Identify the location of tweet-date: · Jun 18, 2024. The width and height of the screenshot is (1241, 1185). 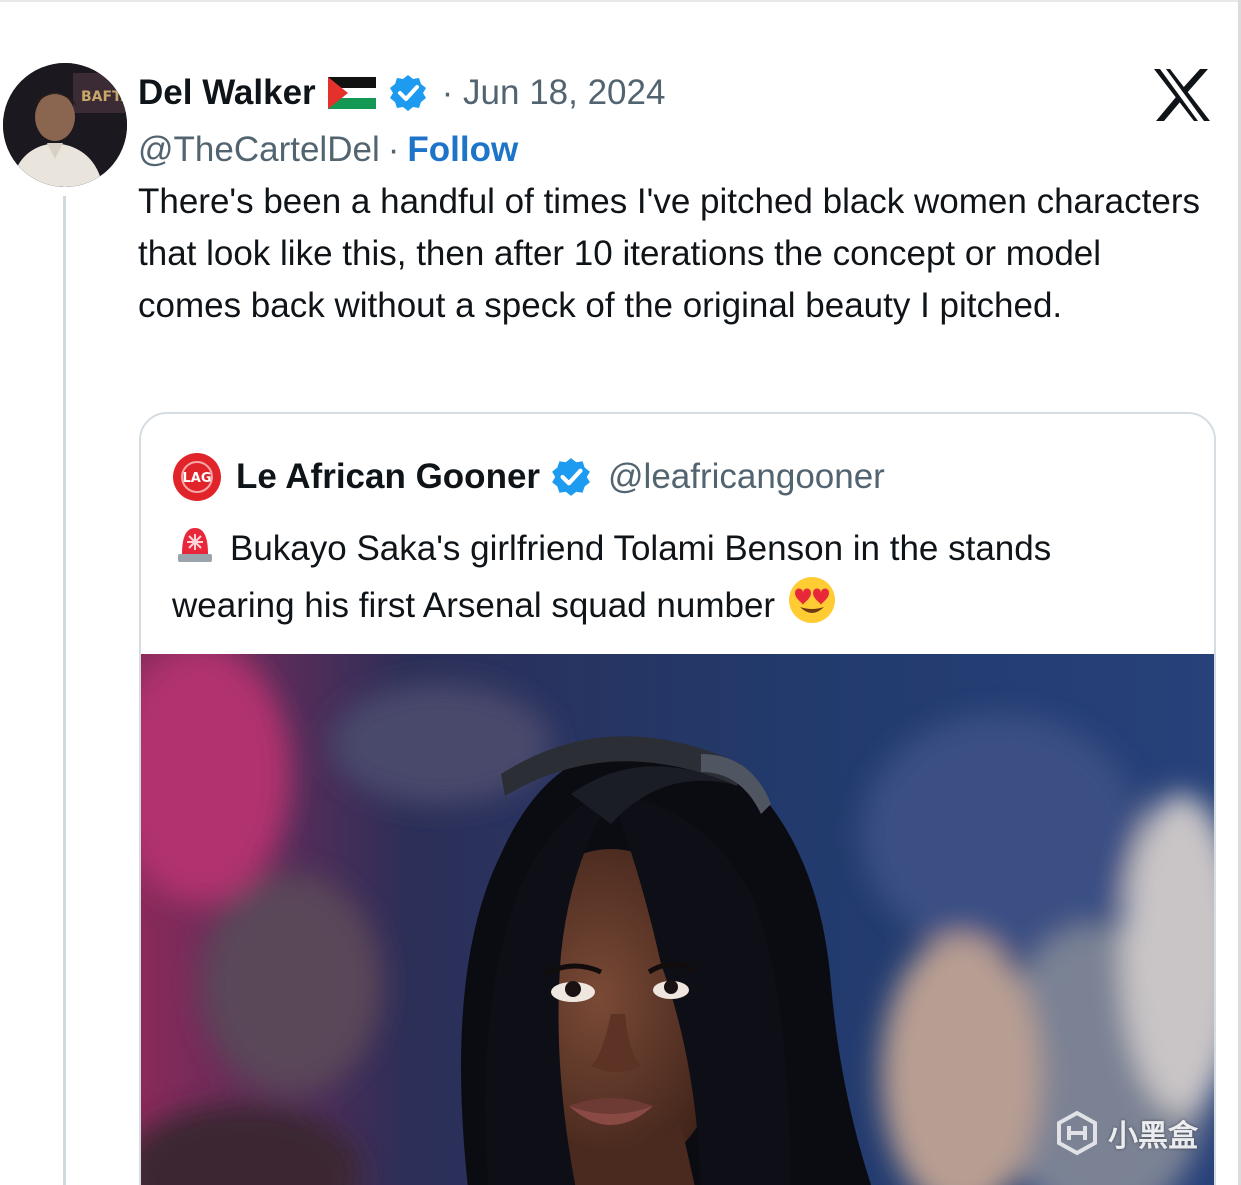
(554, 93).